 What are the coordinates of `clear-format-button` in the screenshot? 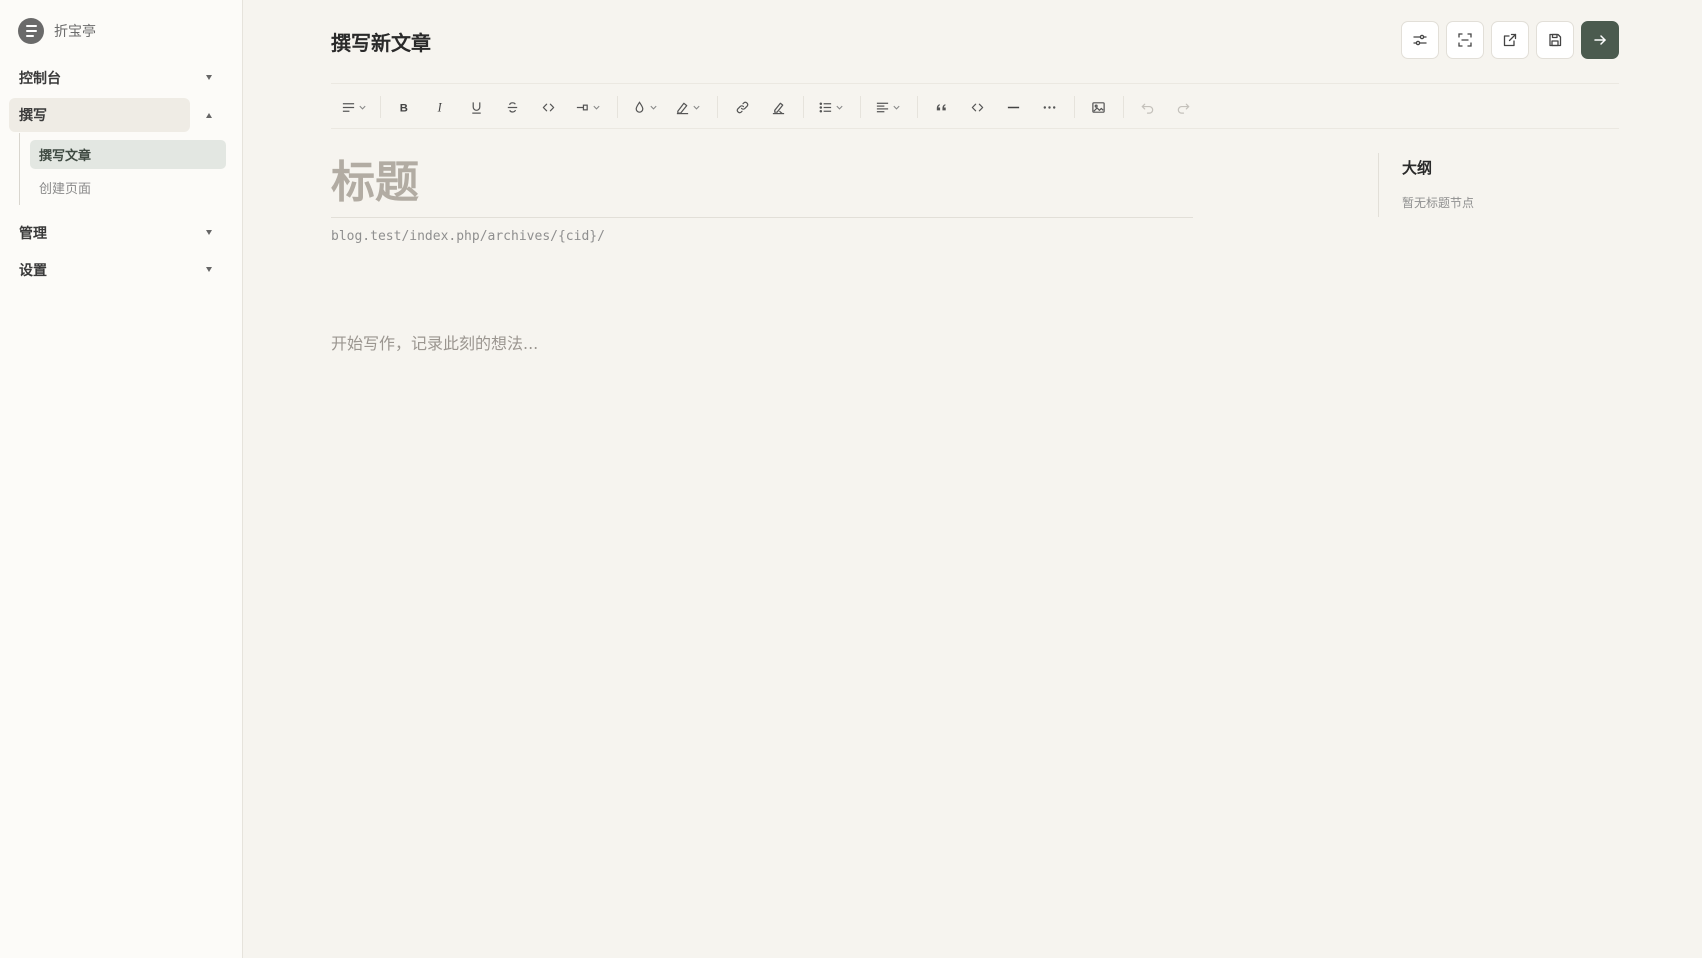 It's located at (778, 107).